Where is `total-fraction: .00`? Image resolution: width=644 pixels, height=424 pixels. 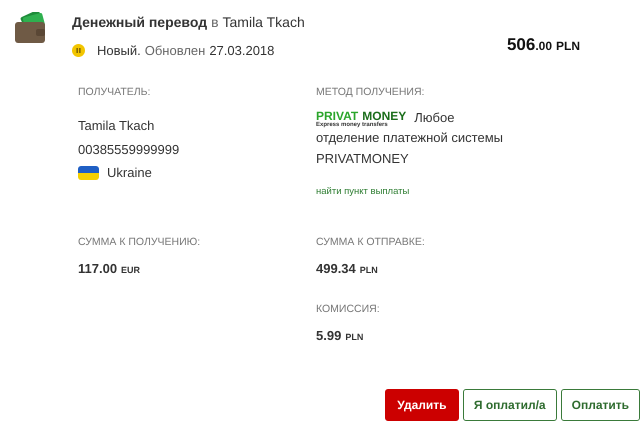
total-fraction: .00 is located at coordinates (543, 46).